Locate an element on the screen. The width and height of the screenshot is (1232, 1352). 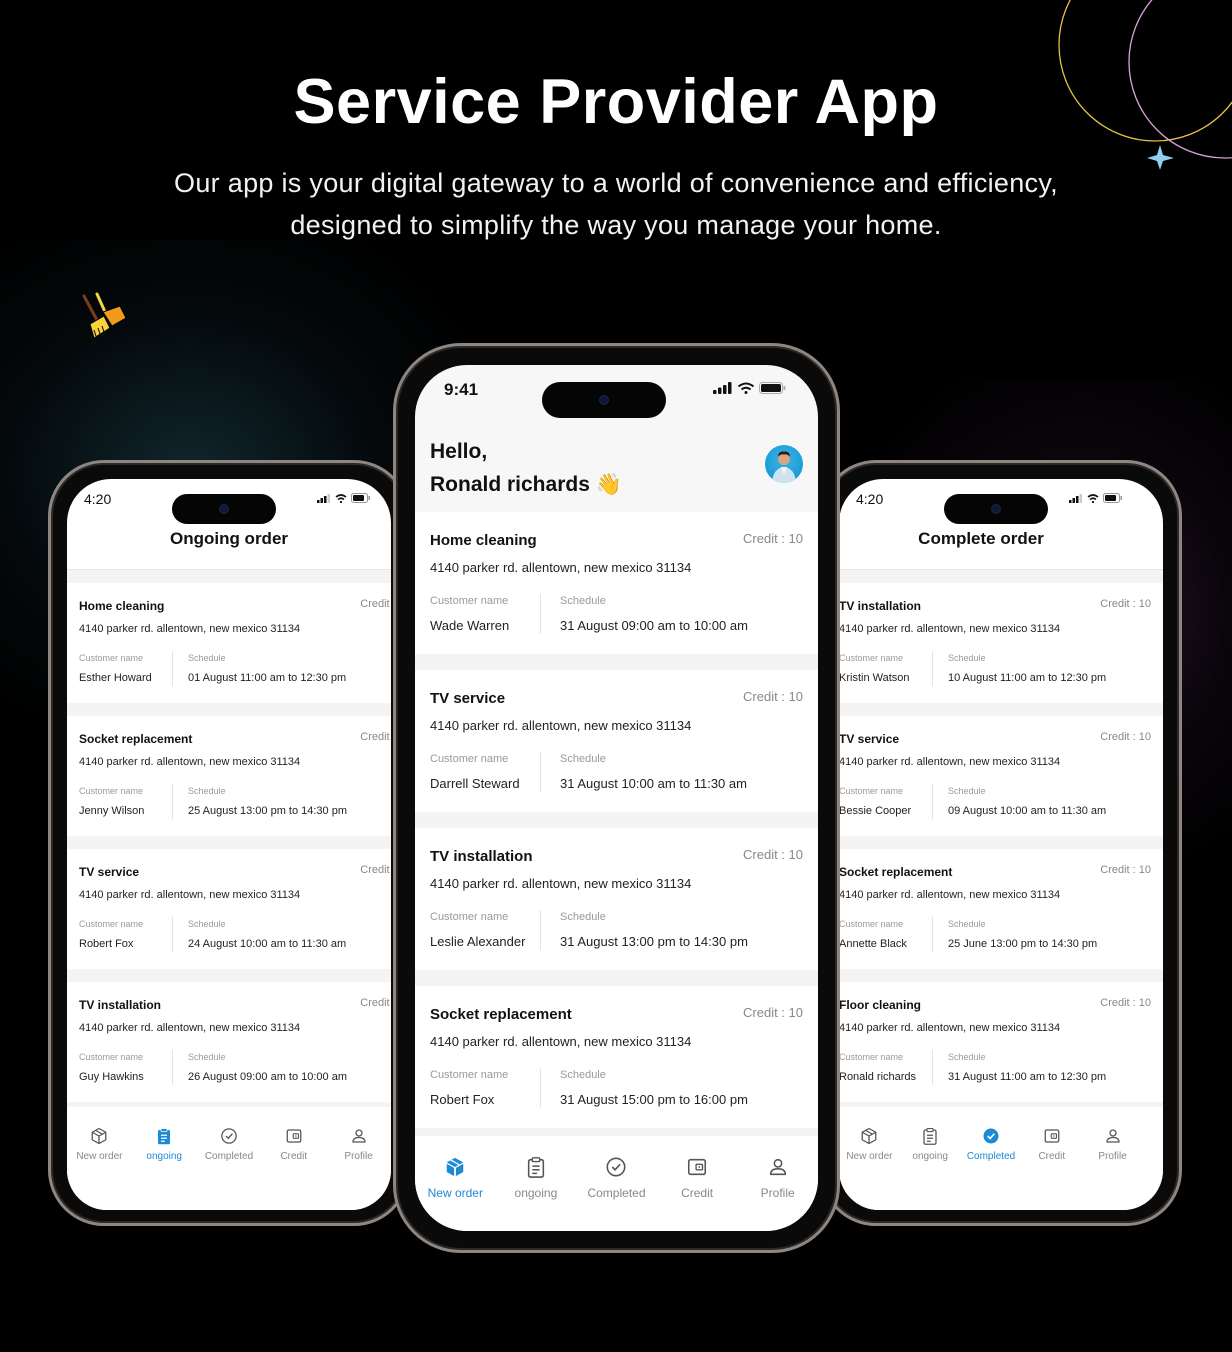
schedule: 24 August 10:00 am to 11:30 am is located at coordinates (267, 944).